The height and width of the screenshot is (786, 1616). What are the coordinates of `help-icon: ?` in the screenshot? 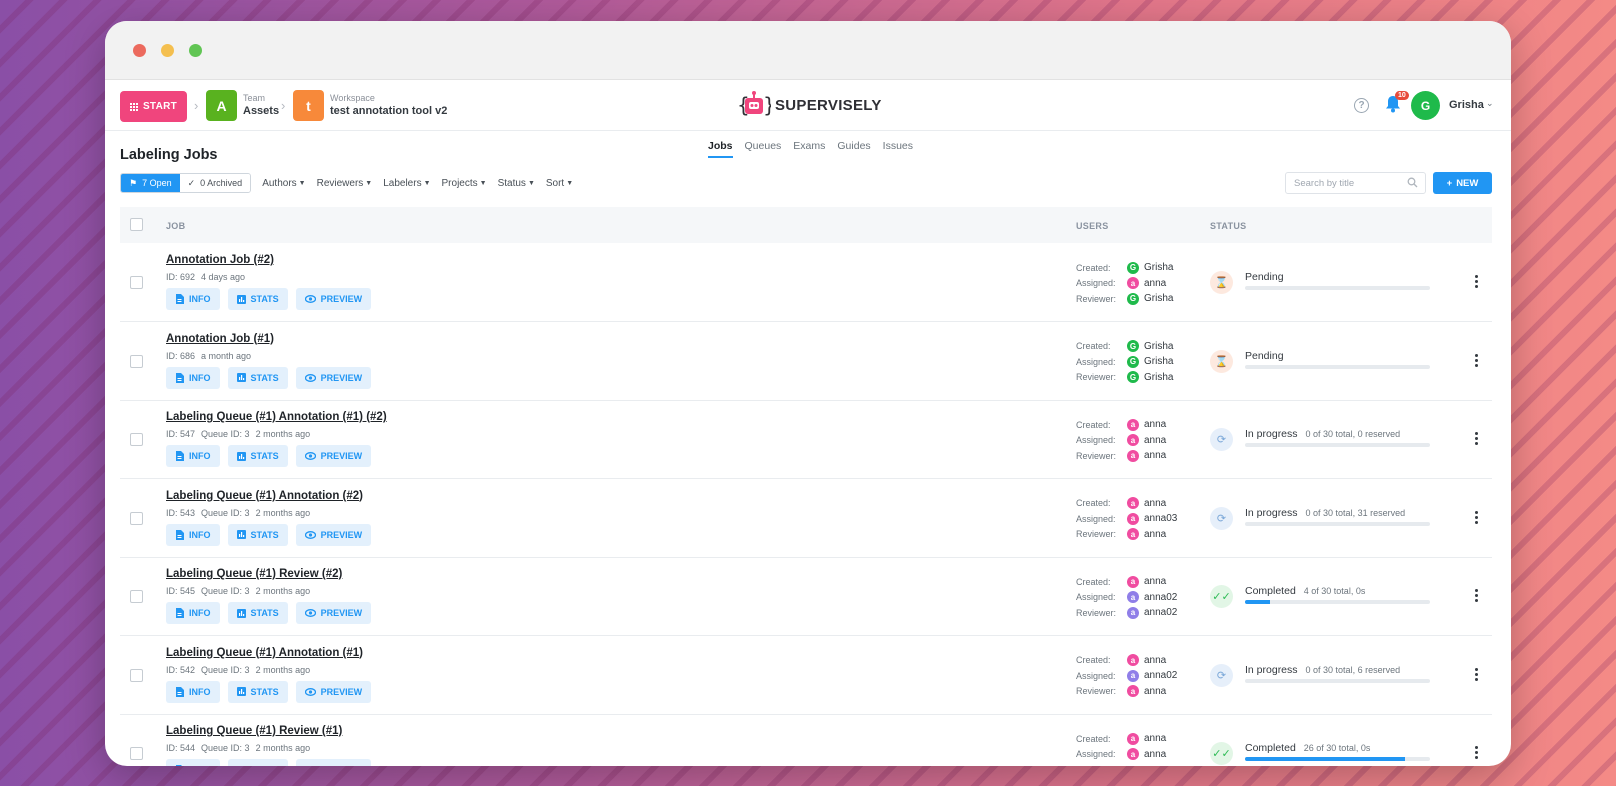 It's located at (1361, 105).